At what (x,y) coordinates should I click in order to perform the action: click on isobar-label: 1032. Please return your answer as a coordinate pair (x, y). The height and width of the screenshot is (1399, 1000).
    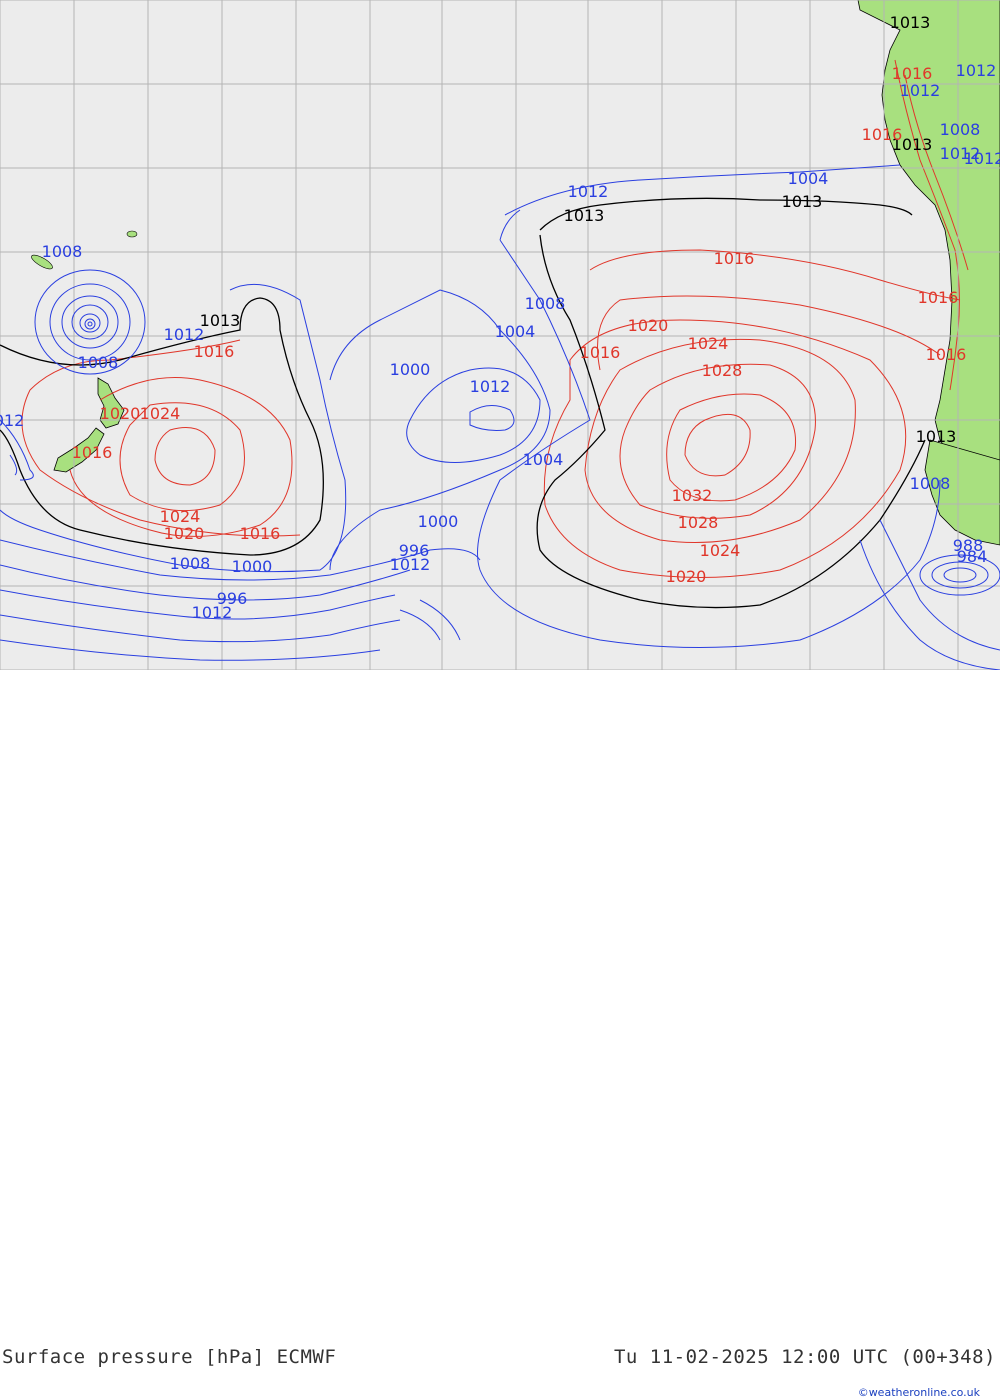
    Looking at the image, I should click on (692, 495).